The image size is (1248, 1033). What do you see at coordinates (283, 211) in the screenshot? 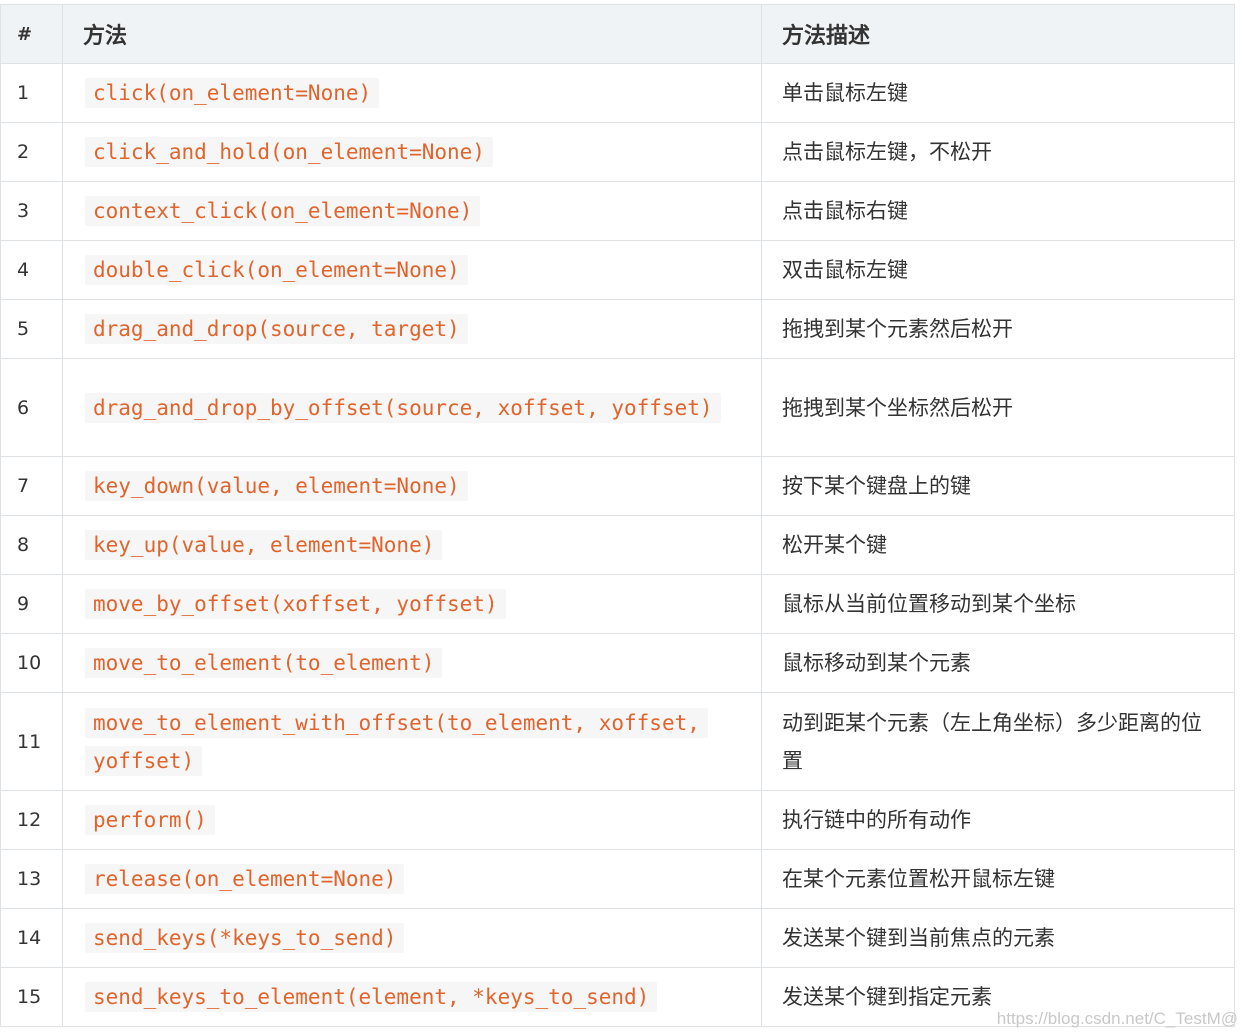
I see `method-code: context_click(on_element=None)` at bounding box center [283, 211].